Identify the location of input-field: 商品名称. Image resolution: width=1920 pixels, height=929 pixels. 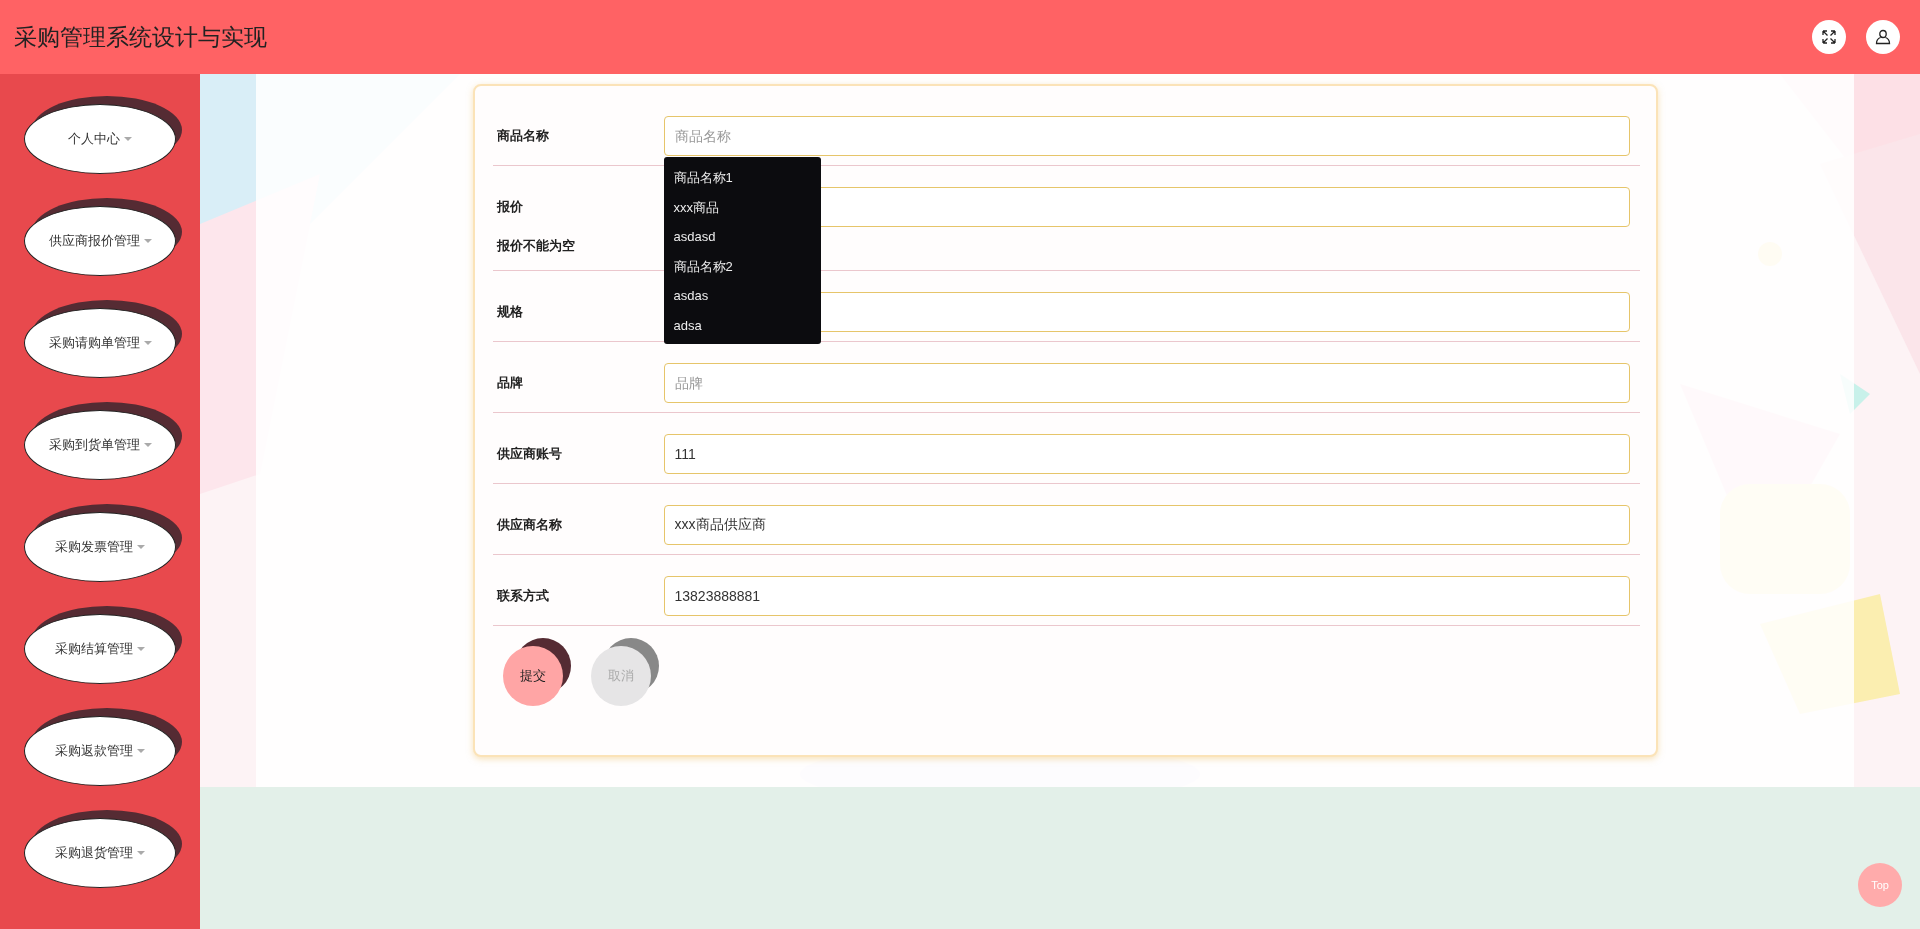
(1146, 136).